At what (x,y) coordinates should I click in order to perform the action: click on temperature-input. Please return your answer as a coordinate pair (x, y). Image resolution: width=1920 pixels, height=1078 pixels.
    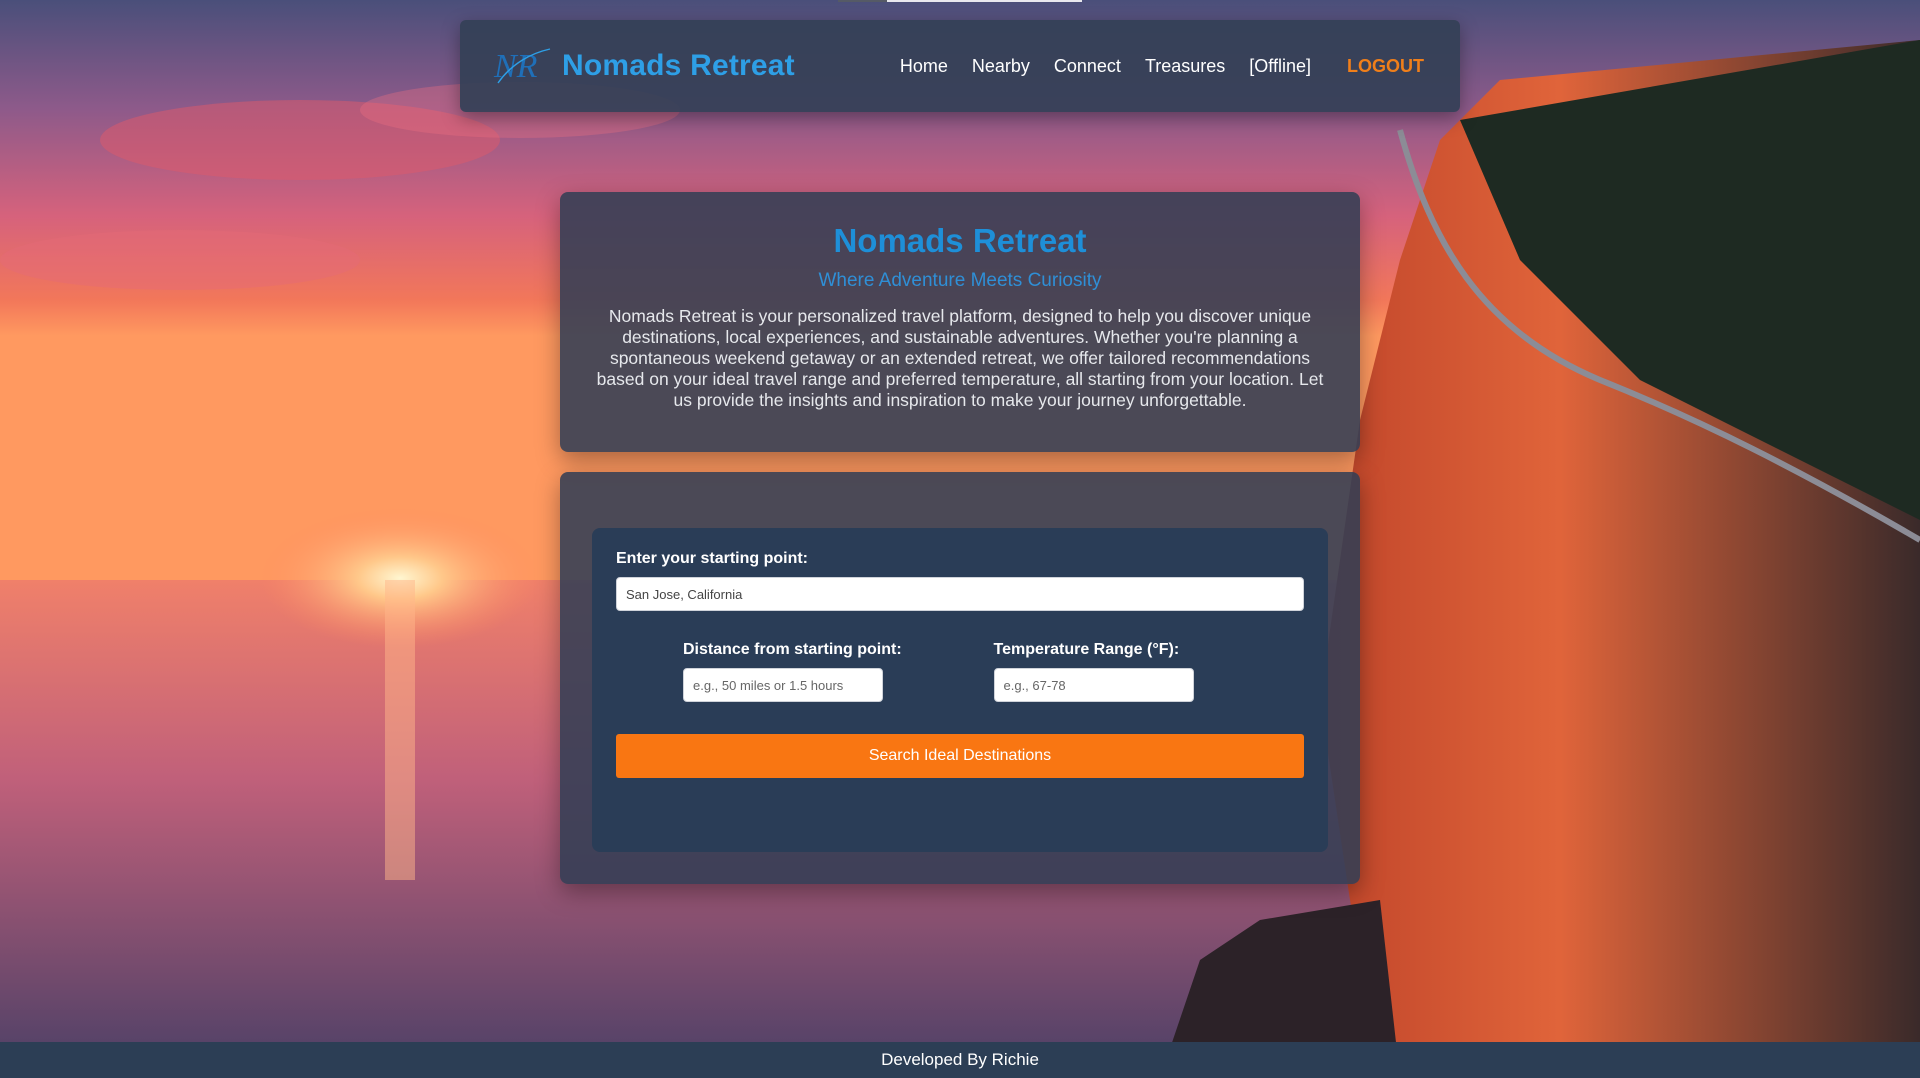
    Looking at the image, I should click on (1093, 685).